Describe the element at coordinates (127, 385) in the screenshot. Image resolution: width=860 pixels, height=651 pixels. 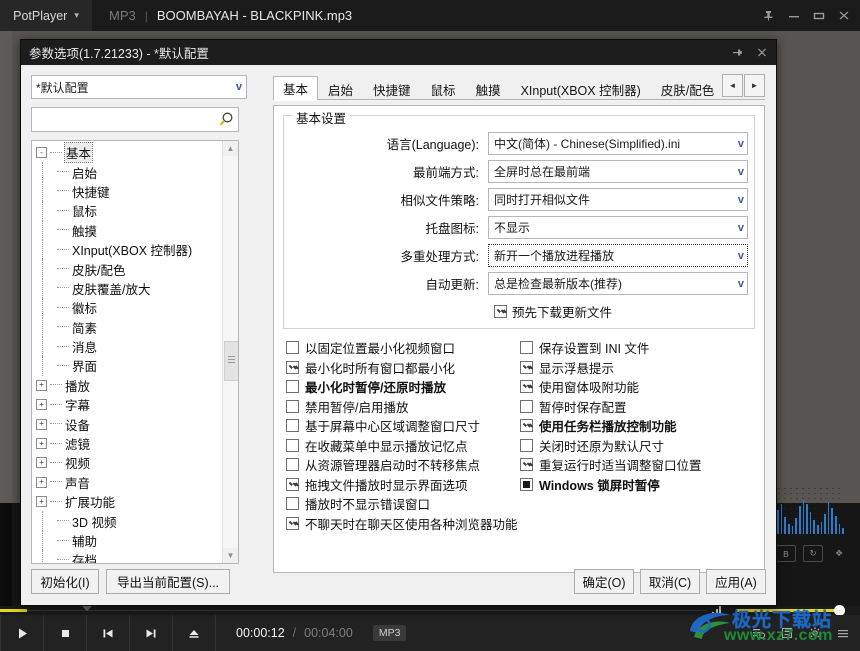
I see `tree-item-12: + 播放` at that location.